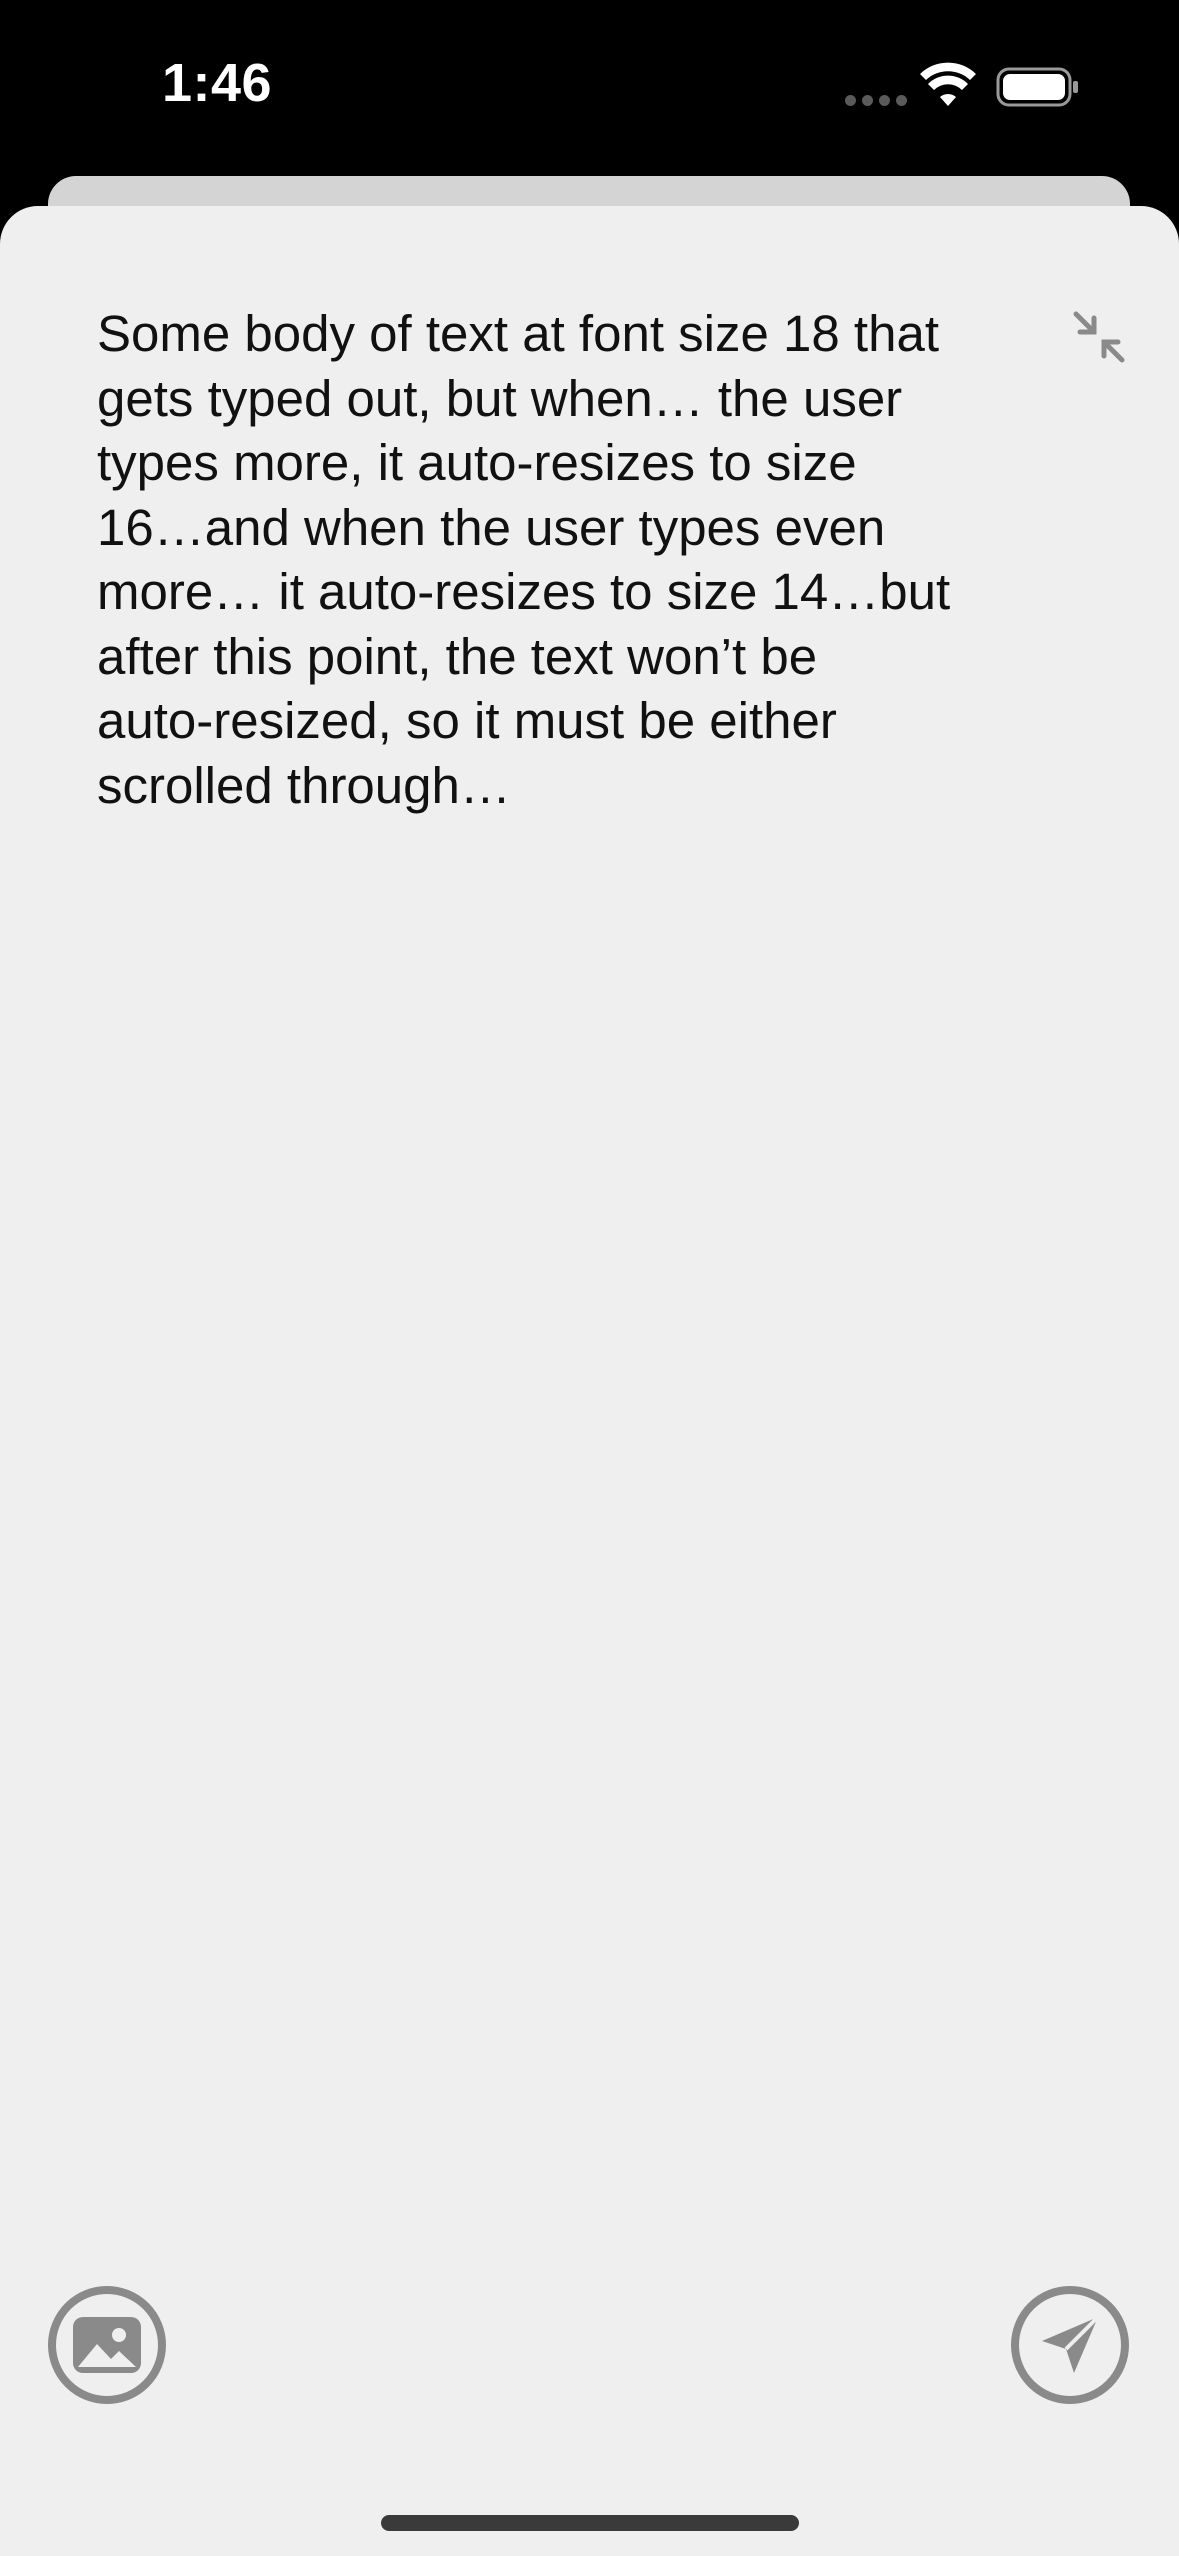  I want to click on add-image-button, so click(107, 2345).